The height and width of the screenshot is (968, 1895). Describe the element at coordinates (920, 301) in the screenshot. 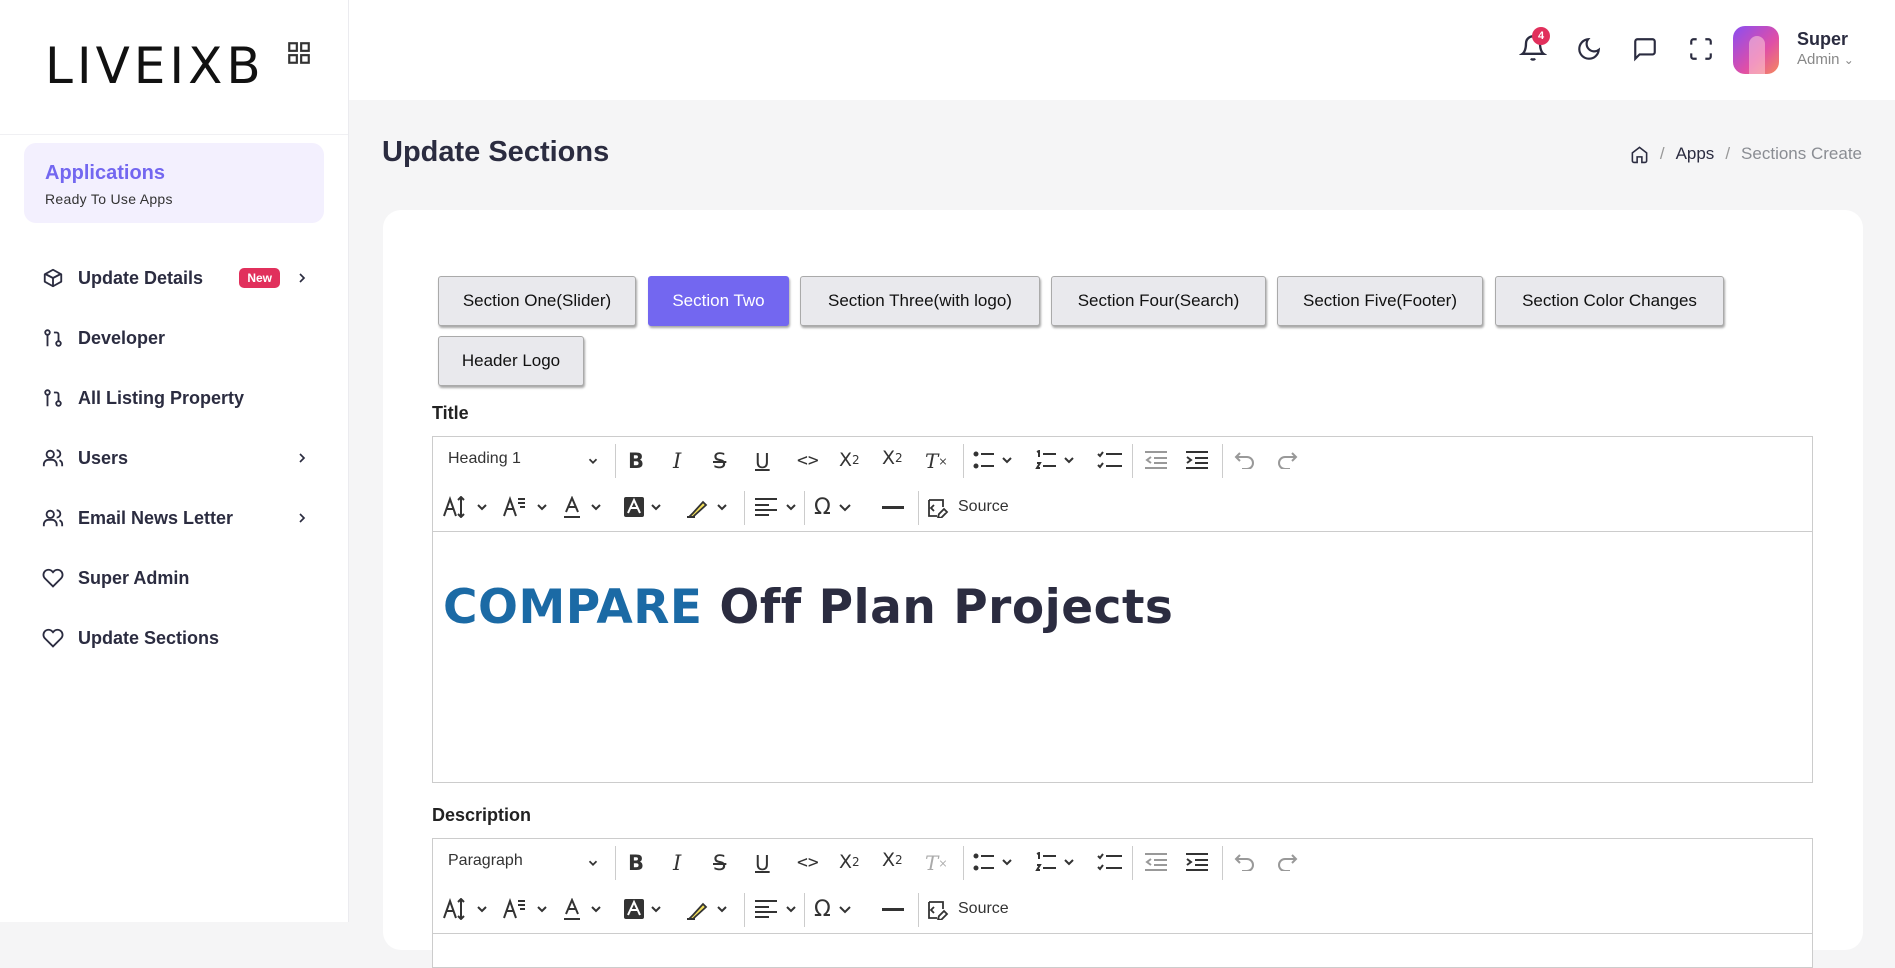

I see `tab-section-three: Section Three(with logo)` at that location.